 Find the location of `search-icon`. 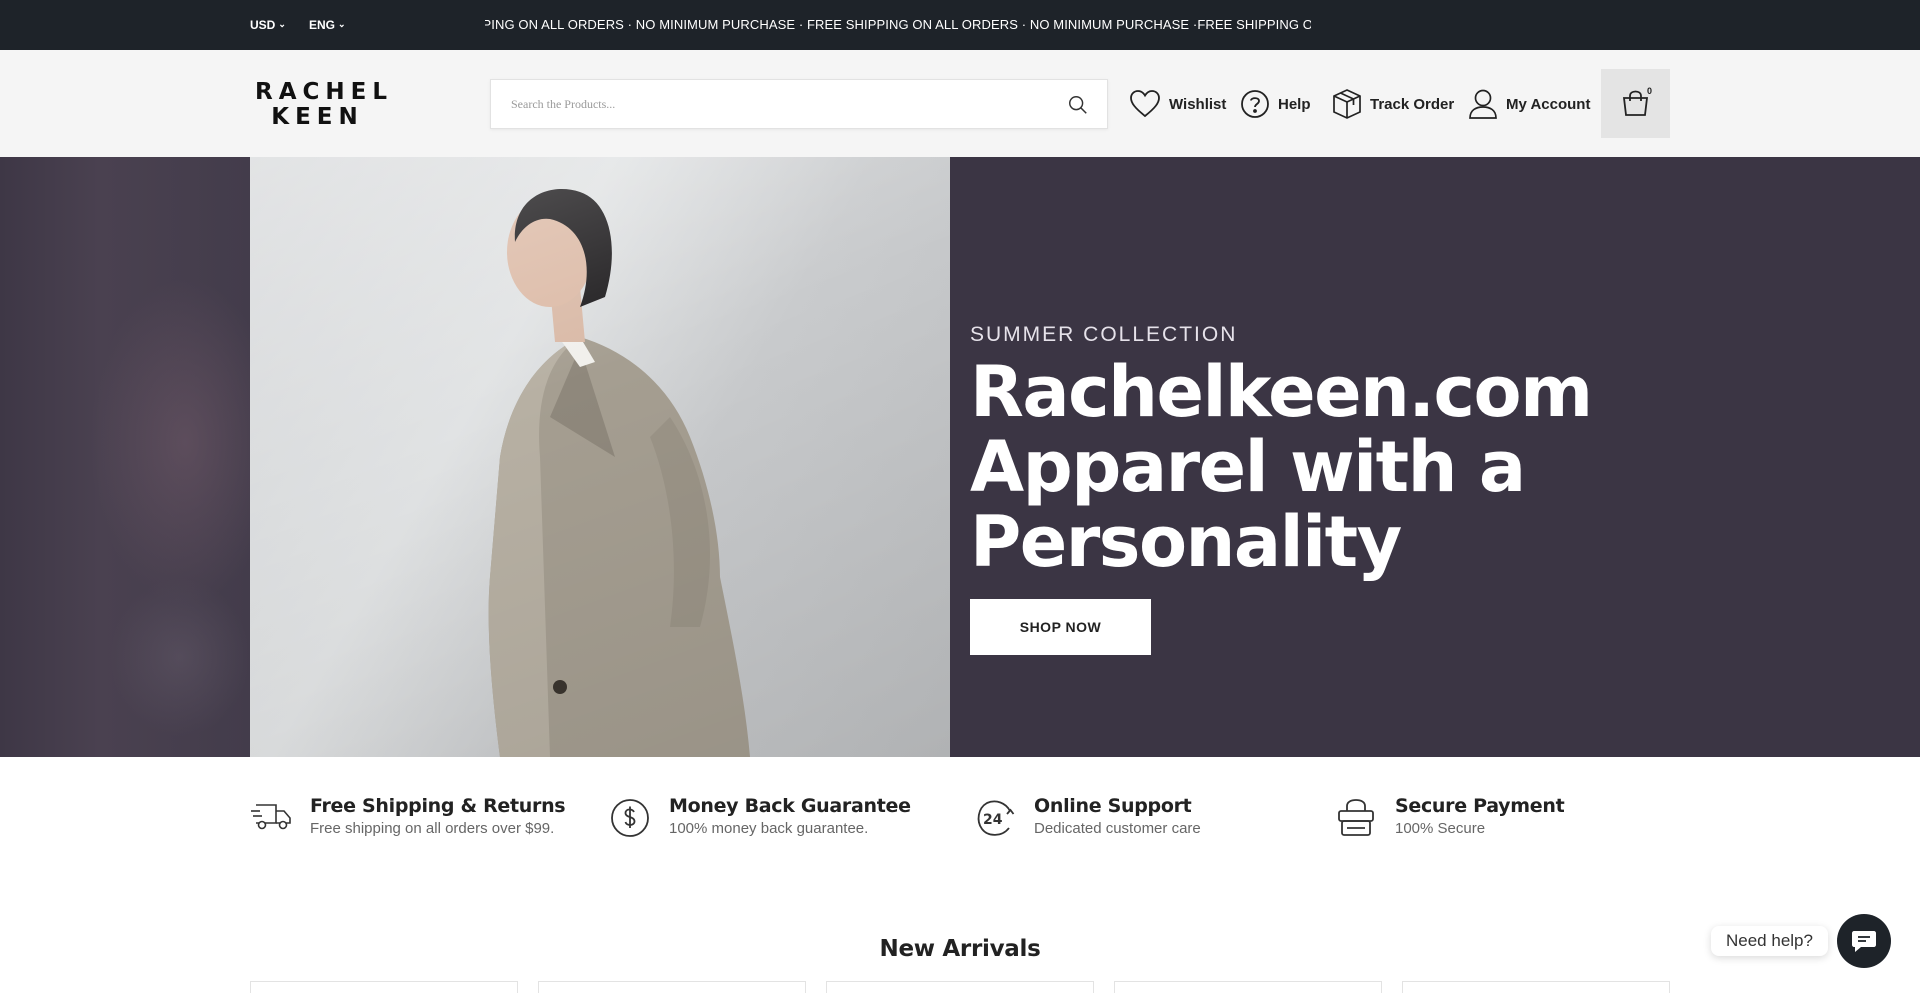

search-icon is located at coordinates (1078, 105).